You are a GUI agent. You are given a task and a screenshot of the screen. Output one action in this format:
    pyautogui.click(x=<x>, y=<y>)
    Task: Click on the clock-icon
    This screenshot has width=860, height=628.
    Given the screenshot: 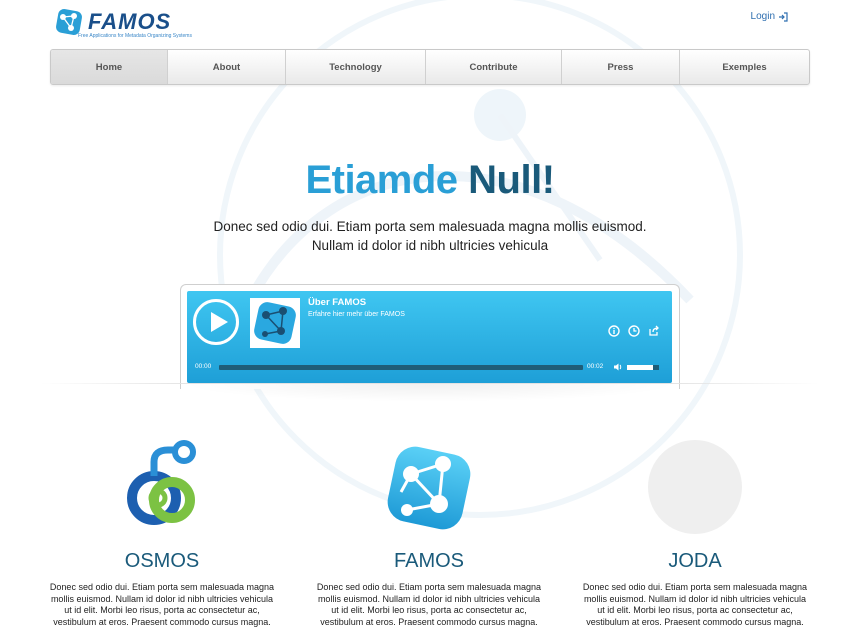 What is the action you would take?
    pyautogui.click(x=634, y=330)
    